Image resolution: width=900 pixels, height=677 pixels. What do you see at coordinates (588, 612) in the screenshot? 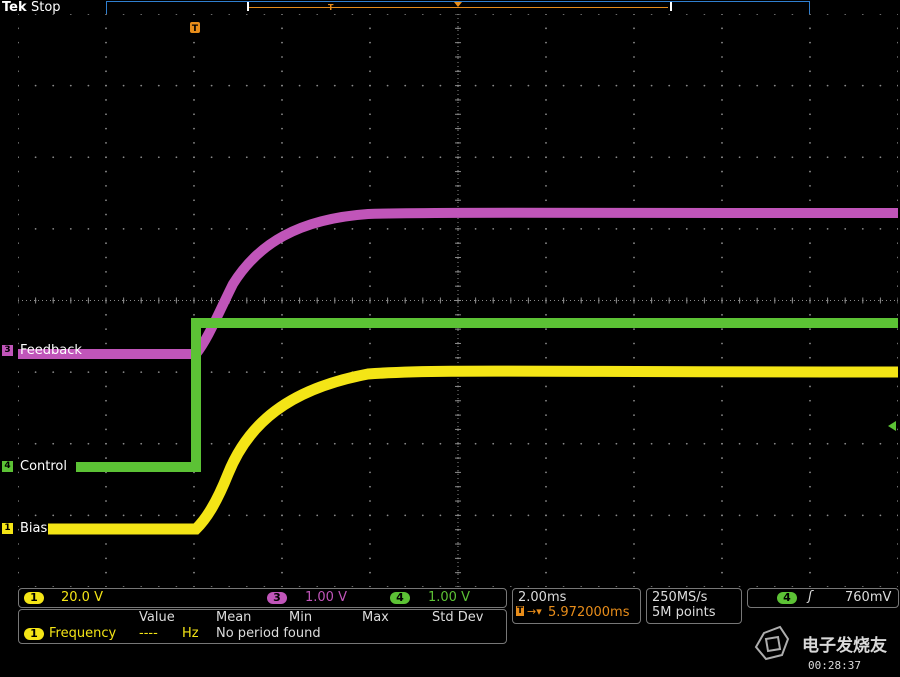
I see `horizontal-delay: 5.972000ms` at bounding box center [588, 612].